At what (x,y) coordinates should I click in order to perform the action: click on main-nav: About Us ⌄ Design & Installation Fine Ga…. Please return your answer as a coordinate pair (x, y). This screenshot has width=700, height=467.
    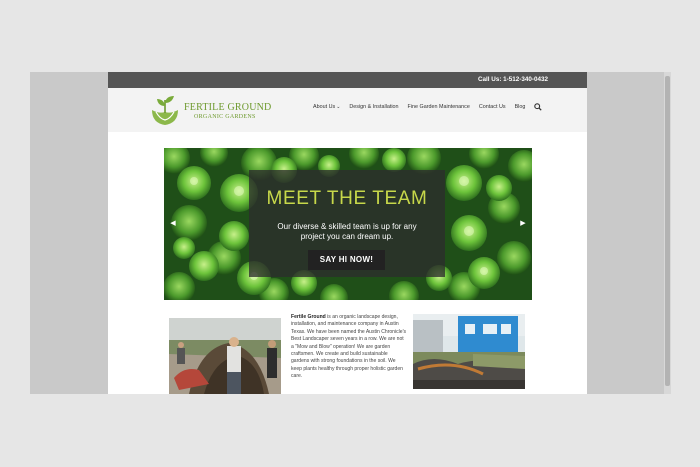
    Looking at the image, I should click on (428, 107).